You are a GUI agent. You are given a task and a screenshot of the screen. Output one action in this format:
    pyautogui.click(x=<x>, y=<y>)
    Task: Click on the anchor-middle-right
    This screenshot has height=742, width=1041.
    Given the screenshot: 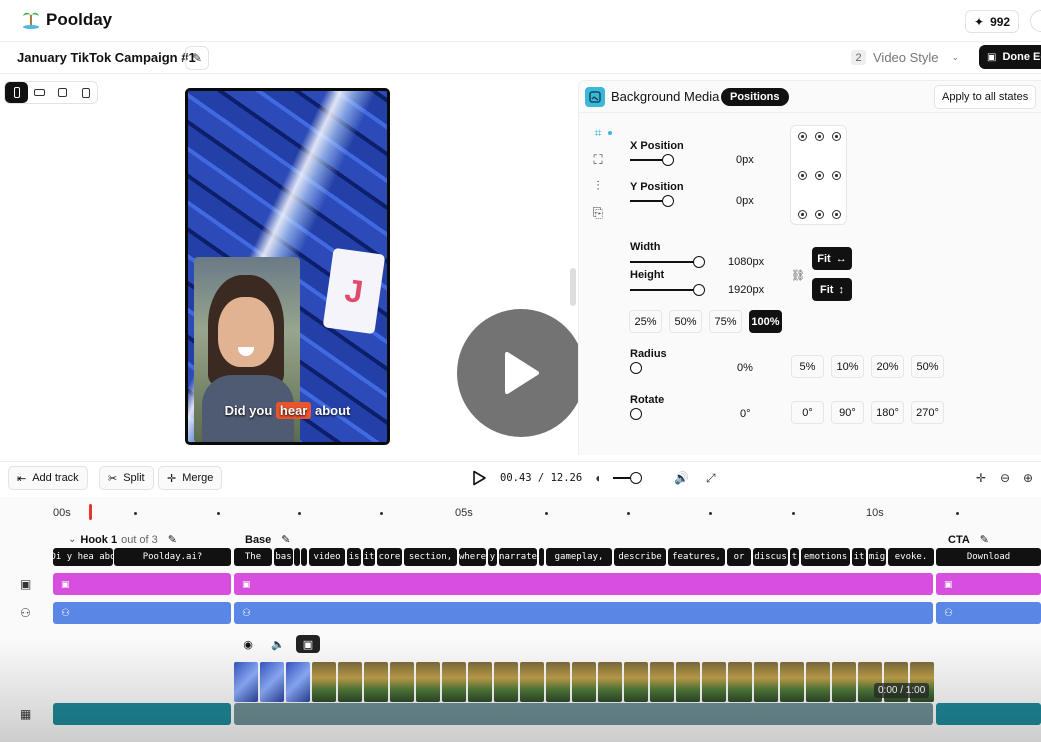 What is the action you would take?
    pyautogui.click(x=836, y=175)
    